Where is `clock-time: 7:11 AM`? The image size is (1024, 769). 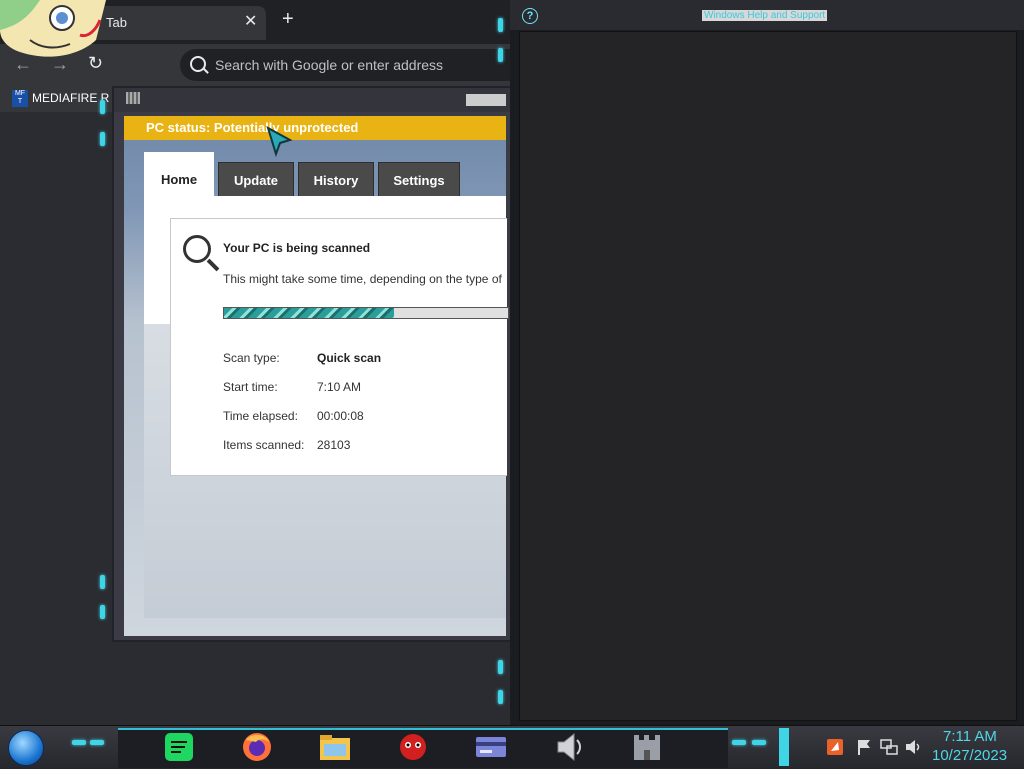 clock-time: 7:11 AM is located at coordinates (970, 736).